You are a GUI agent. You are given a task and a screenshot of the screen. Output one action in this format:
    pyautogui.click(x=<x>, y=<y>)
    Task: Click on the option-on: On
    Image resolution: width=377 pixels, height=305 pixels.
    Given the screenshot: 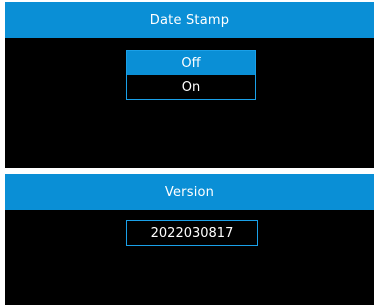 What is the action you would take?
    pyautogui.click(x=191, y=87)
    